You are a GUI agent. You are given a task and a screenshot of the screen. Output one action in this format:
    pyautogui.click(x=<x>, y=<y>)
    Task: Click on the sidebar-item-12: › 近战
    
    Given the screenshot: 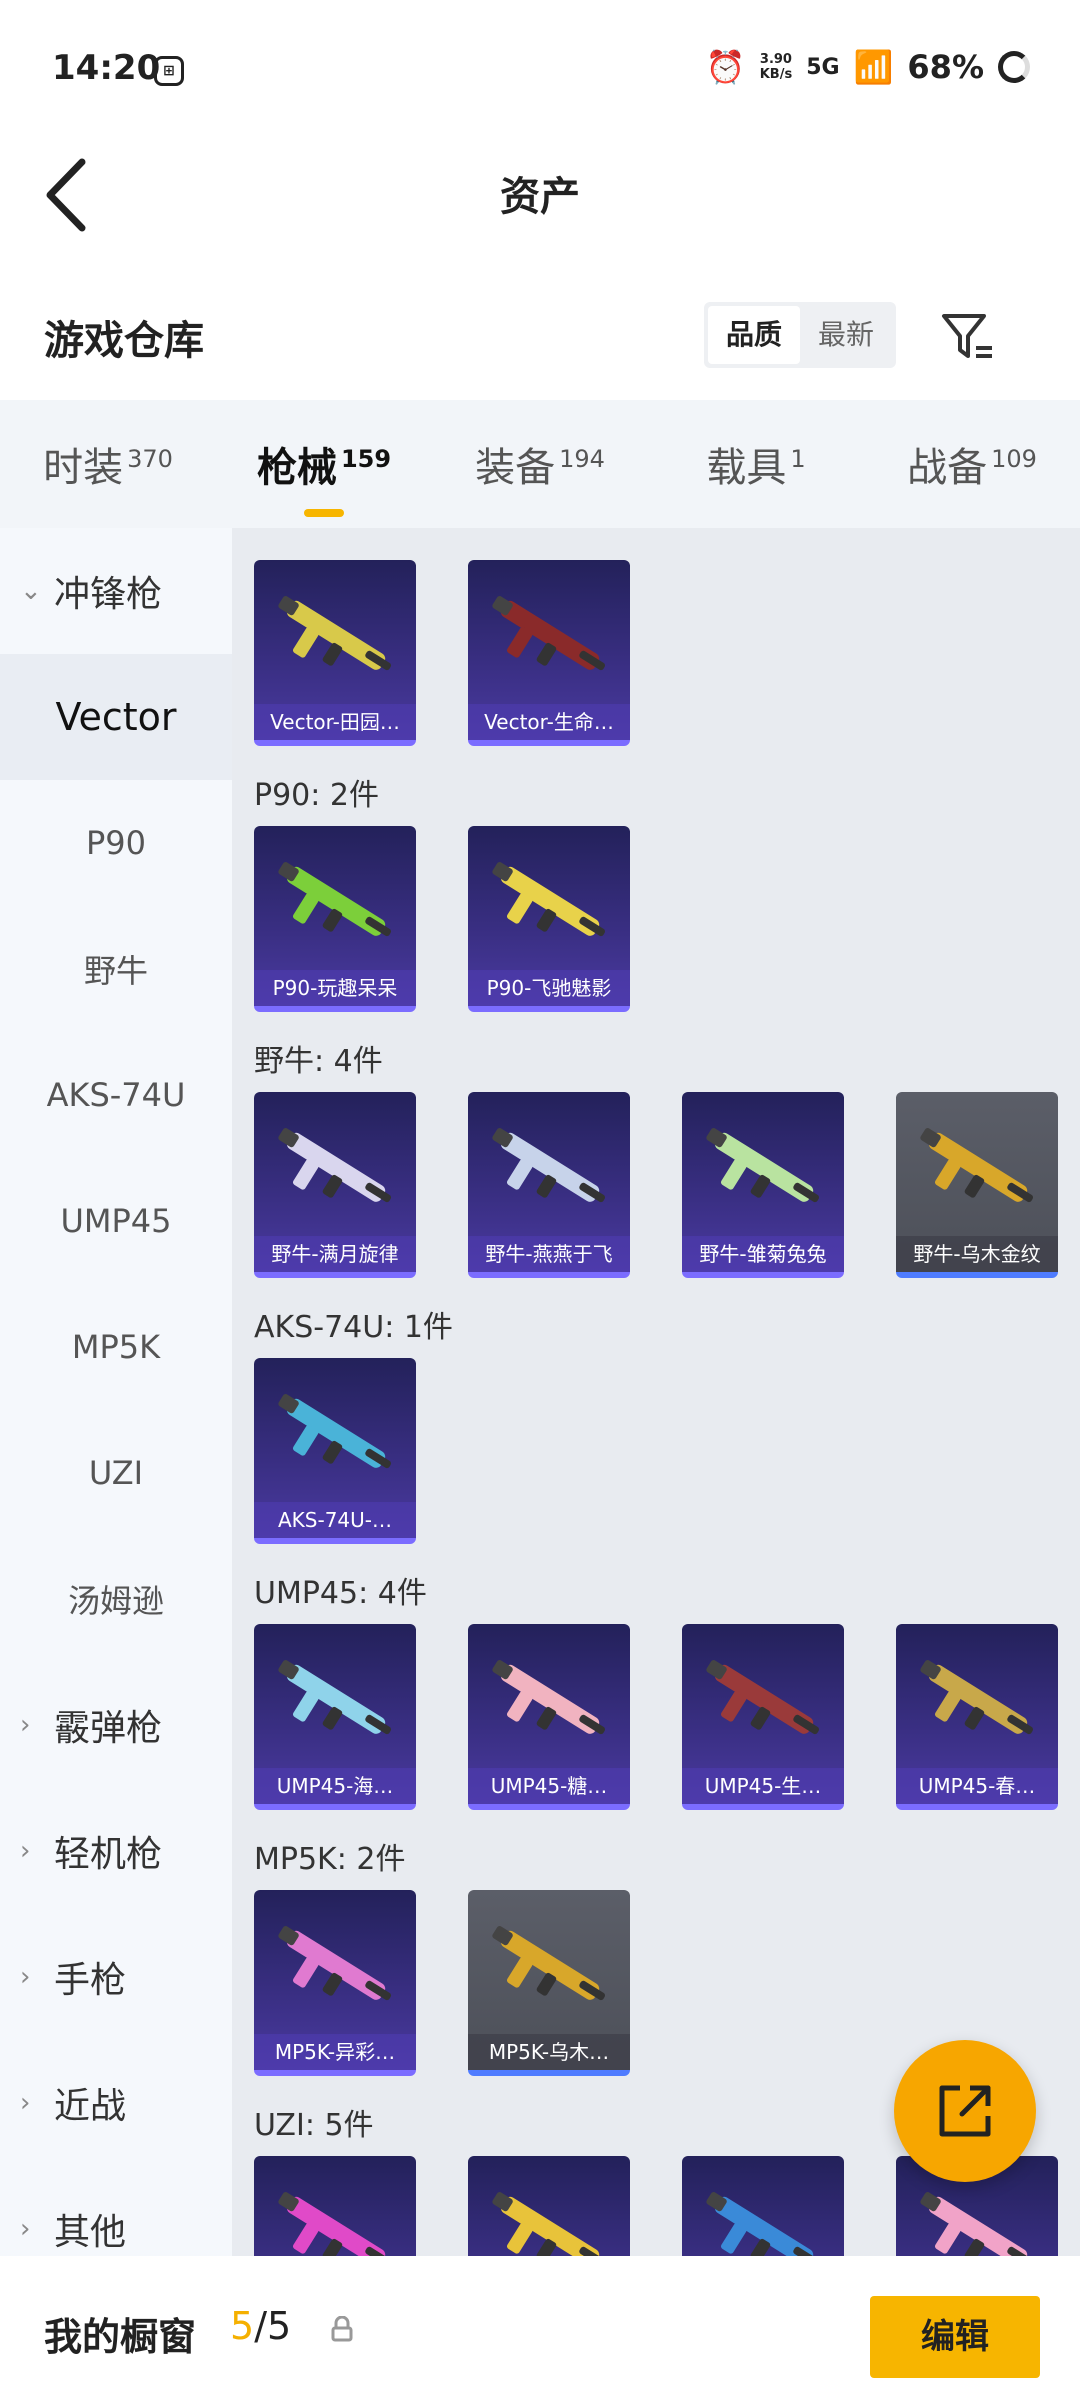 What is the action you would take?
    pyautogui.click(x=116, y=2103)
    